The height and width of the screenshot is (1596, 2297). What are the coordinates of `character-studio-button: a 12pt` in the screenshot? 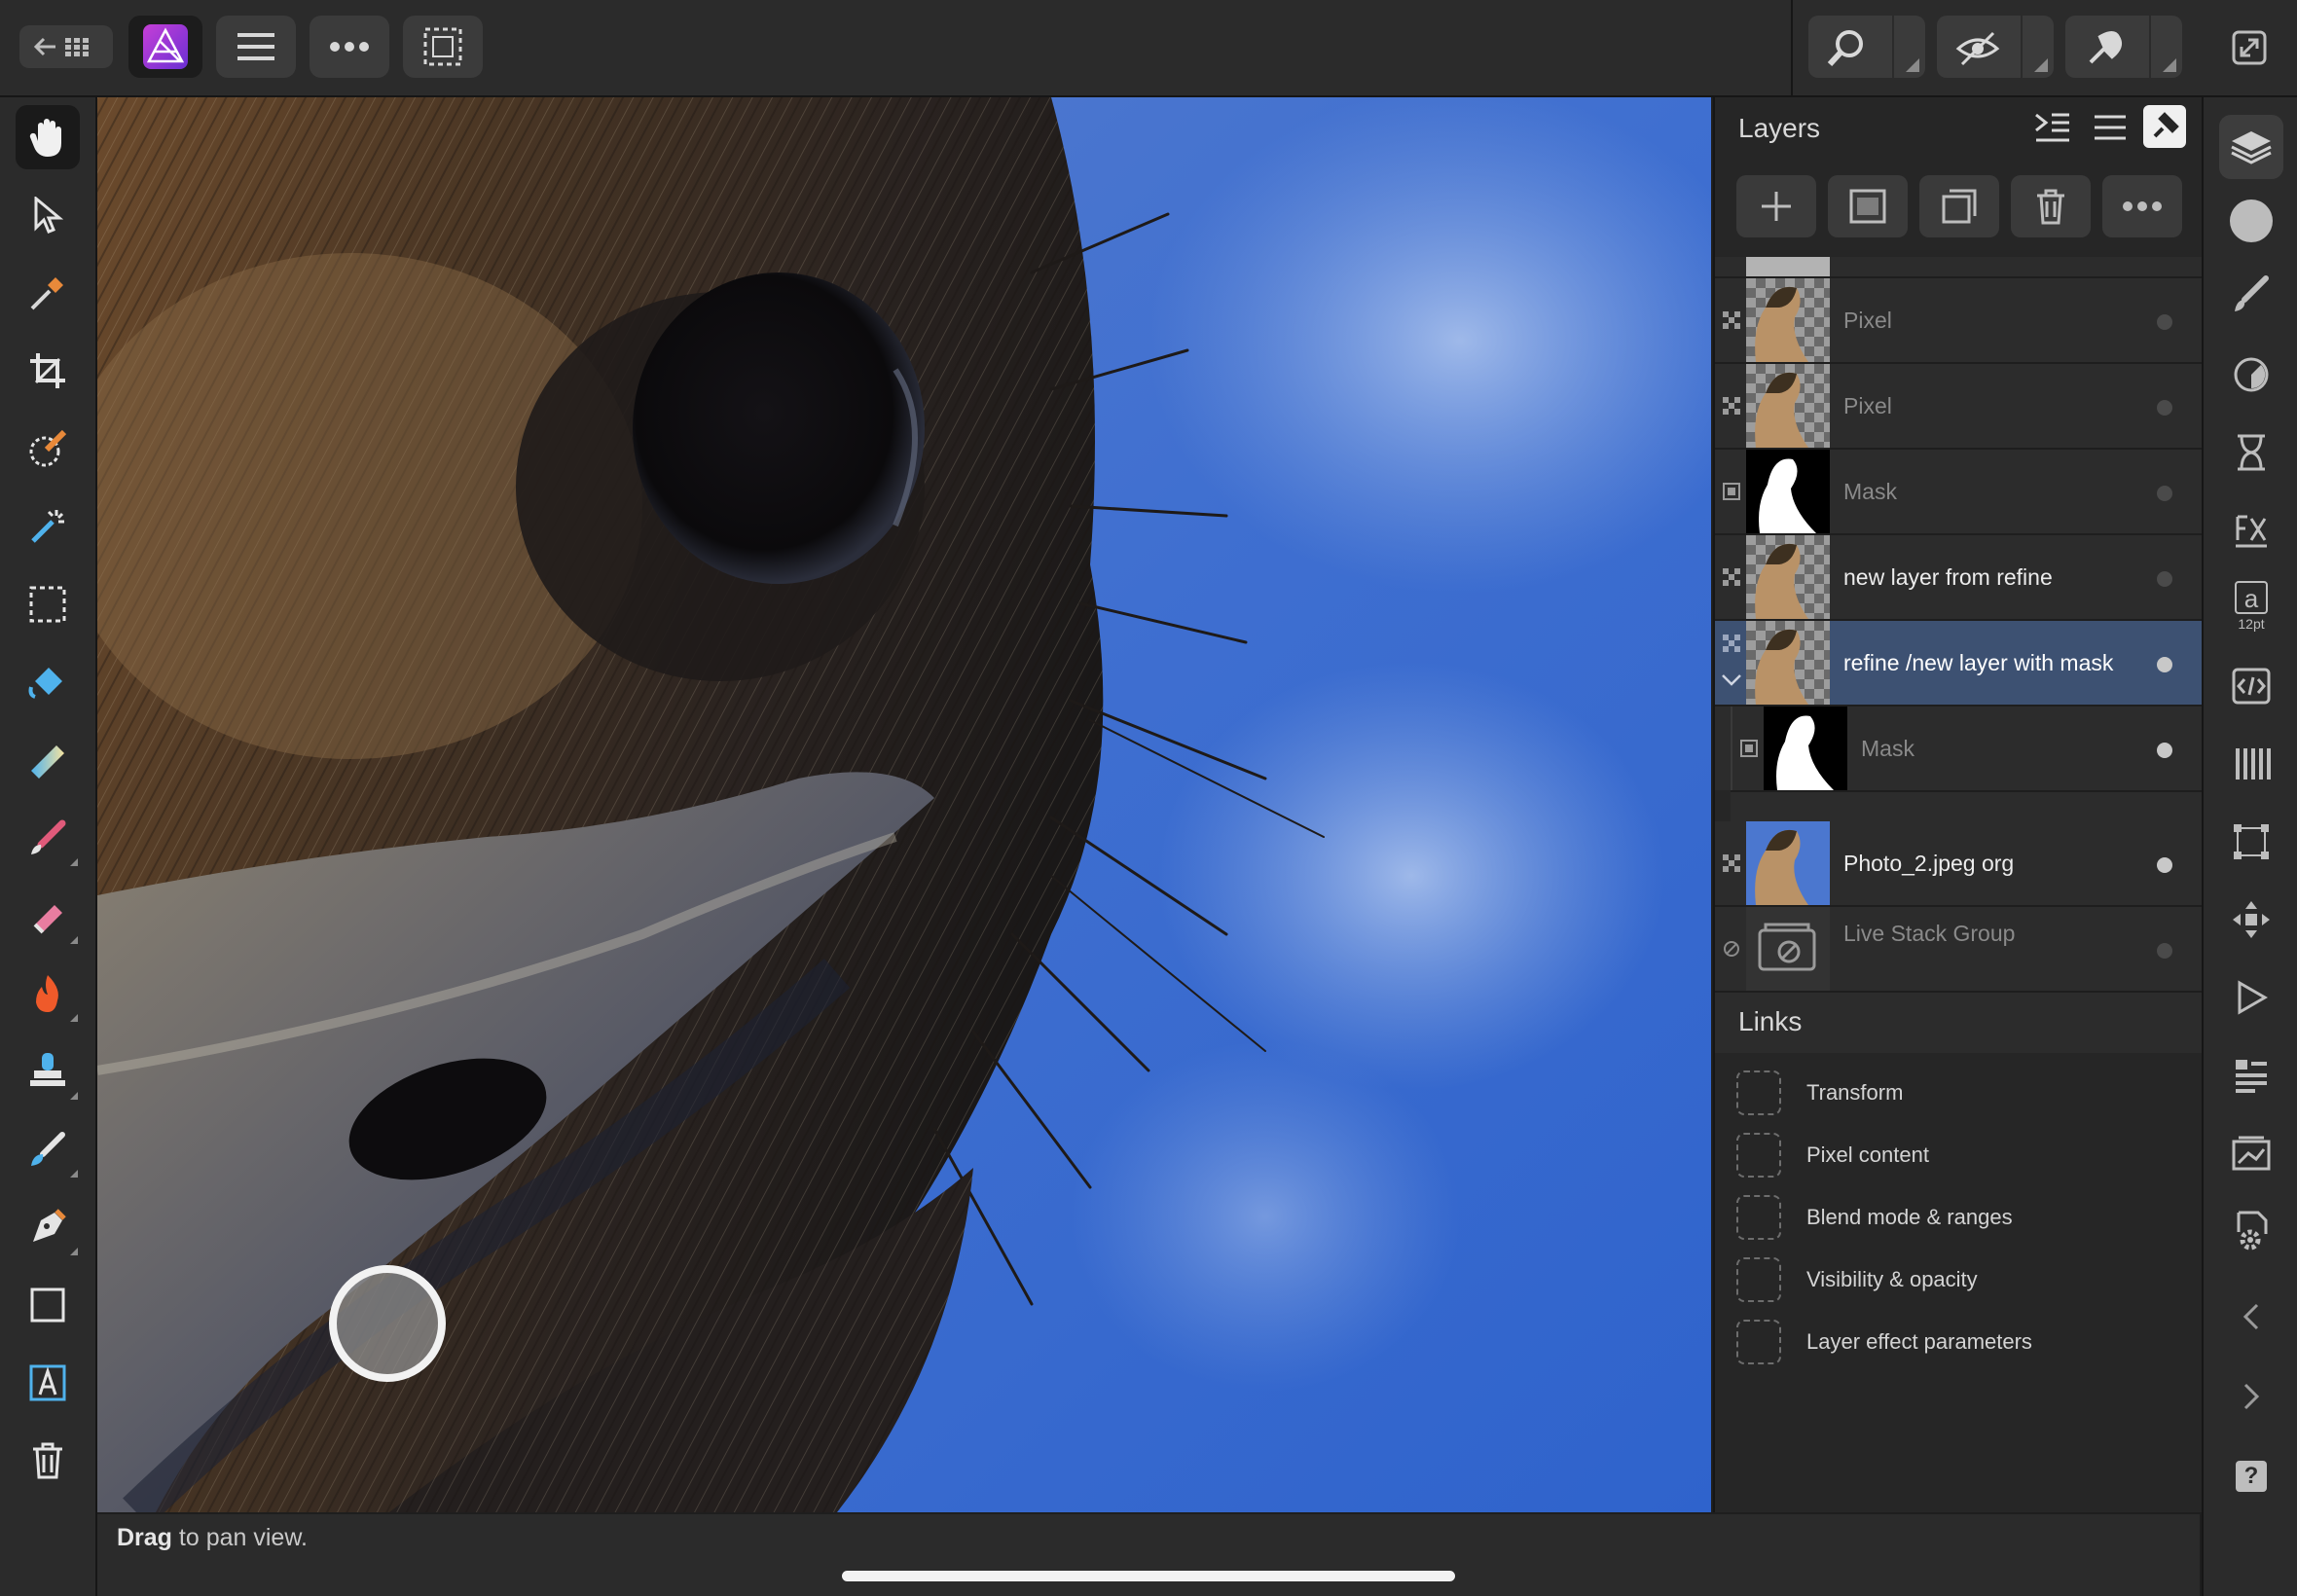 It's located at (2251, 606).